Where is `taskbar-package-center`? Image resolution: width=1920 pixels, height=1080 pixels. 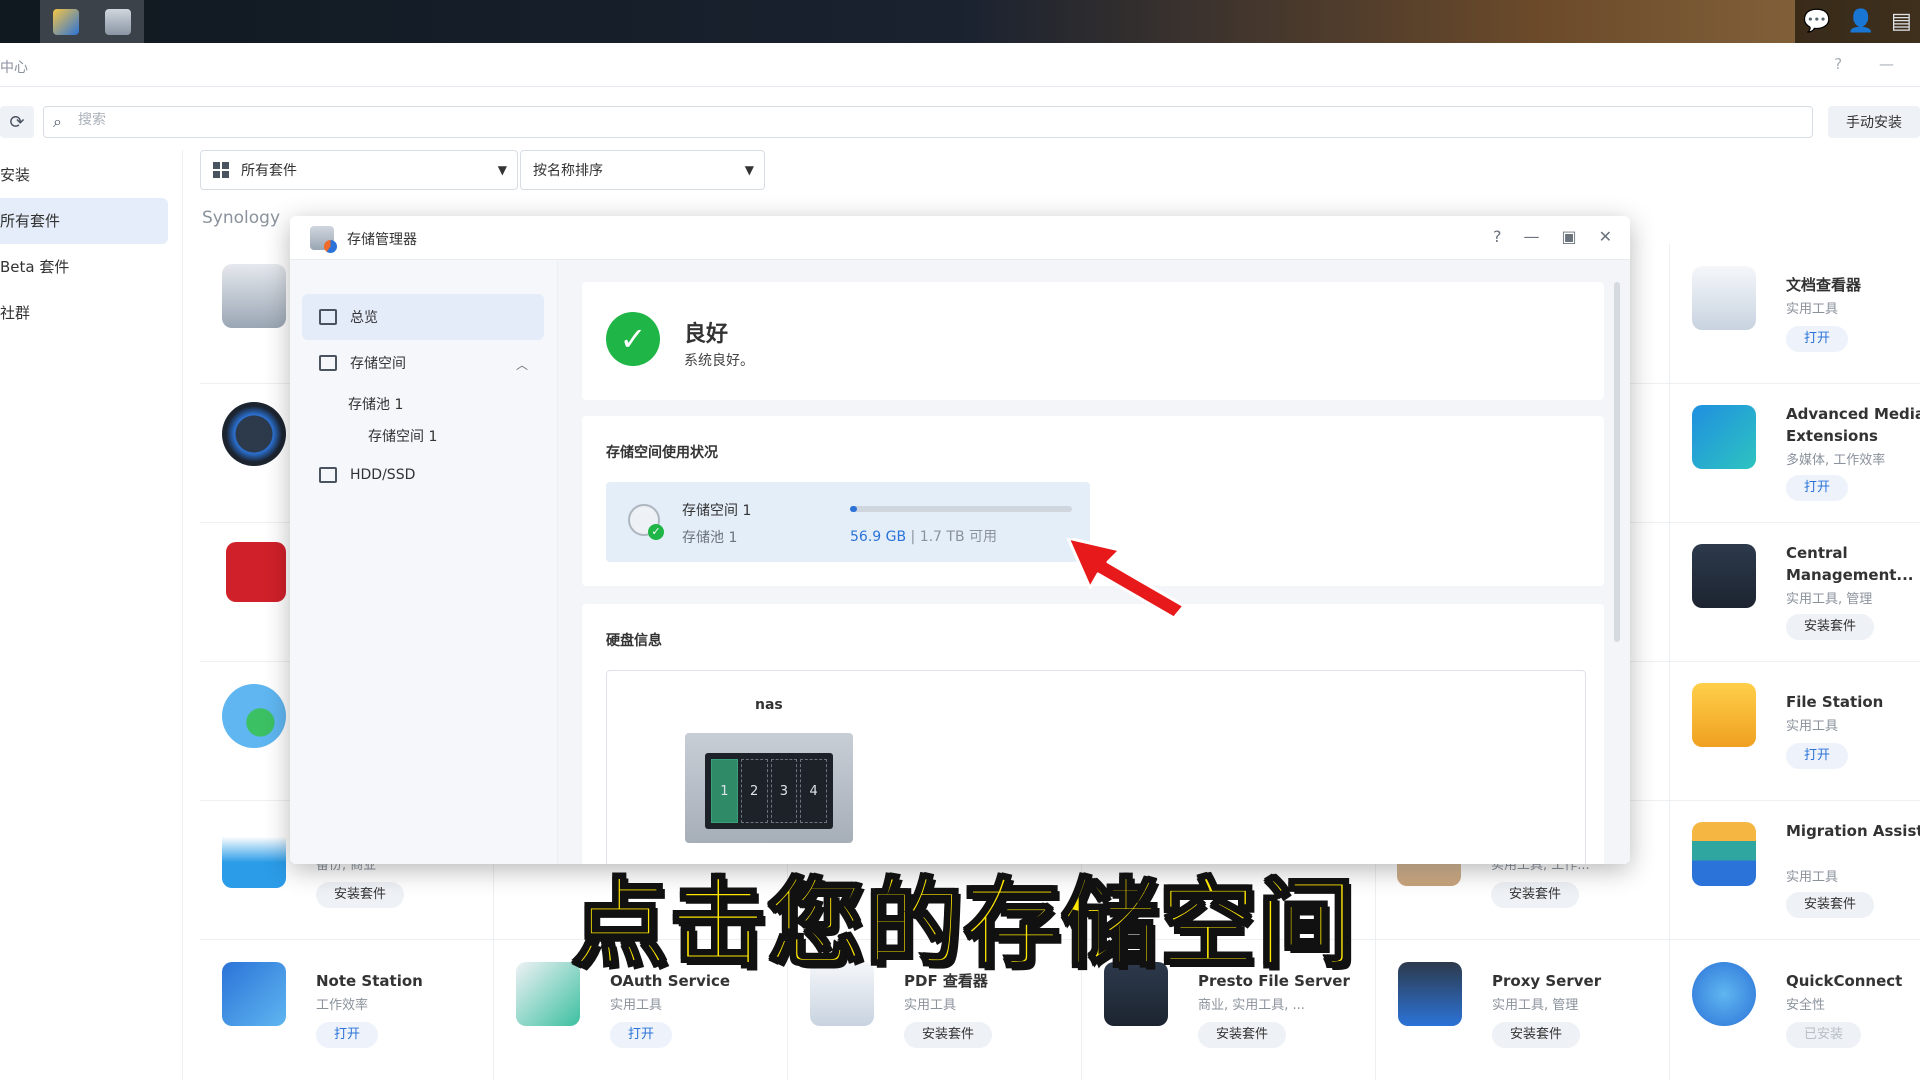 taskbar-package-center is located at coordinates (66, 21).